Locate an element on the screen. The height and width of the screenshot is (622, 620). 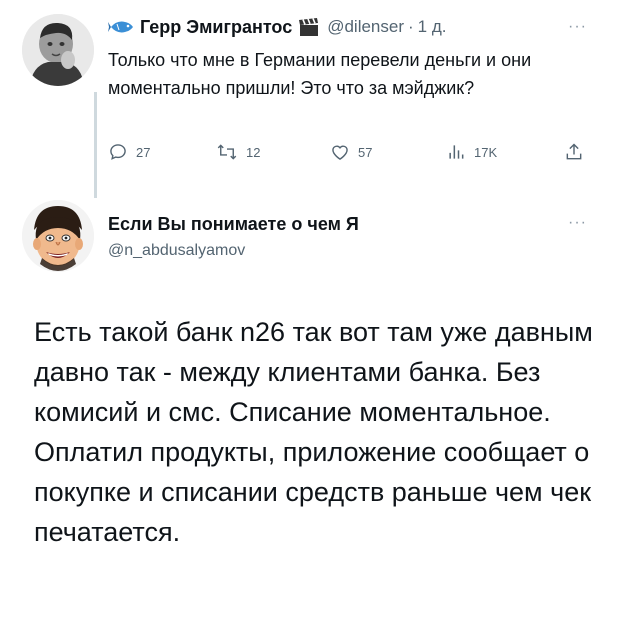
cartoon-face-avatar-icon is located at coordinates (58, 236).